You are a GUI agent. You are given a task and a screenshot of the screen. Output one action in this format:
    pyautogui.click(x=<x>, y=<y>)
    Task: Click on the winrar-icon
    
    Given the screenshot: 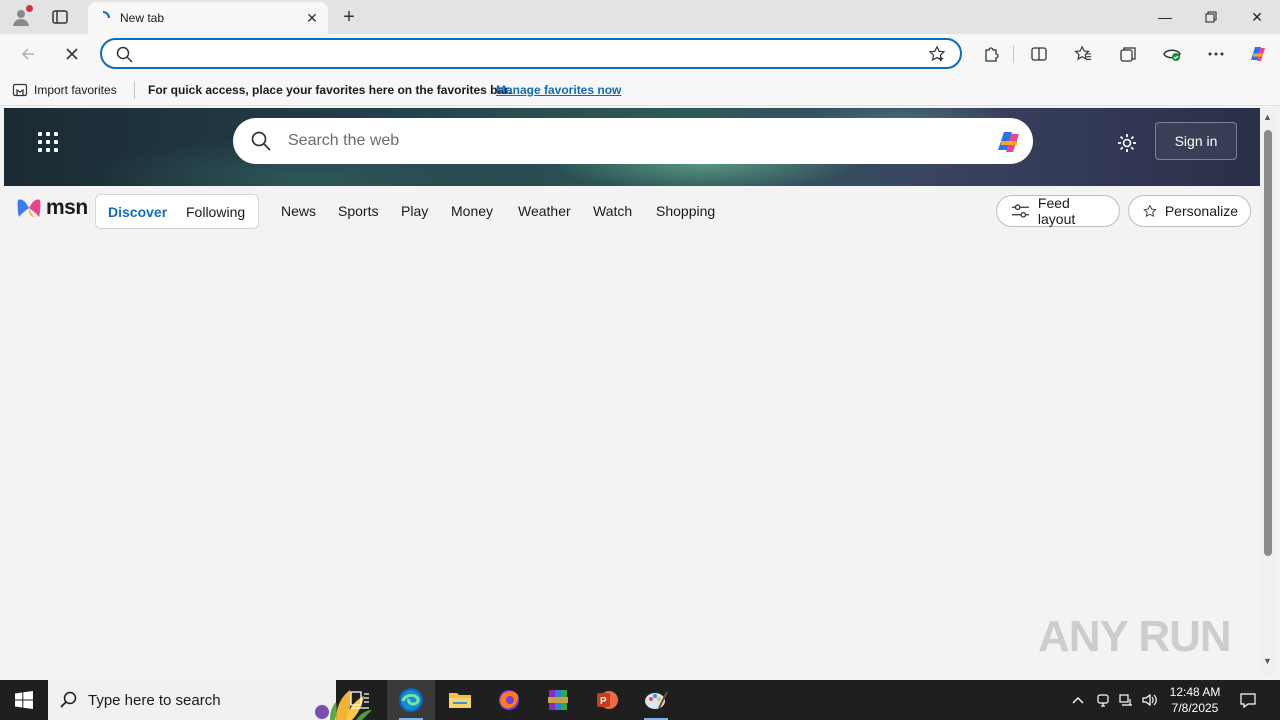 What is the action you would take?
    pyautogui.click(x=558, y=700)
    